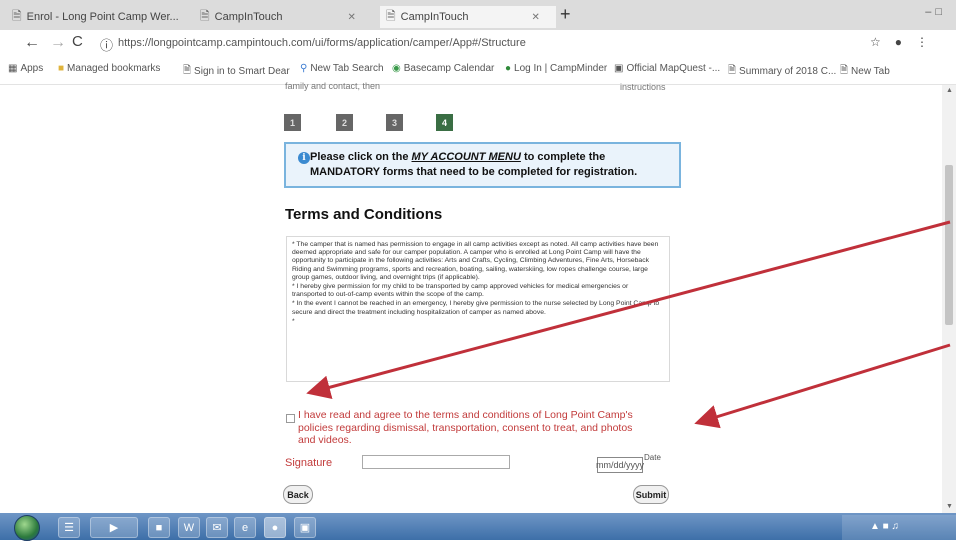 This screenshot has height=541, width=956. I want to click on map-icon: ▣, so click(619, 68).